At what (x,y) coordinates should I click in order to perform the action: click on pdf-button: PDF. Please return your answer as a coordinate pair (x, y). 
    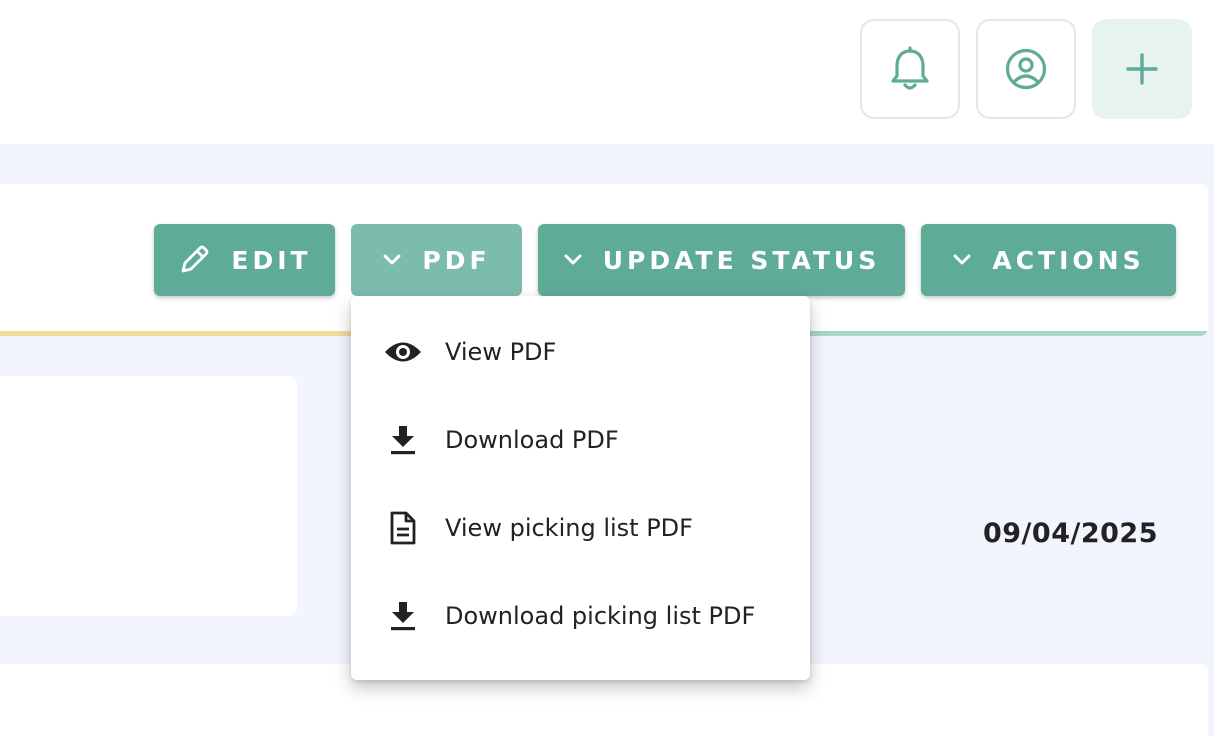
    Looking at the image, I should click on (436, 260).